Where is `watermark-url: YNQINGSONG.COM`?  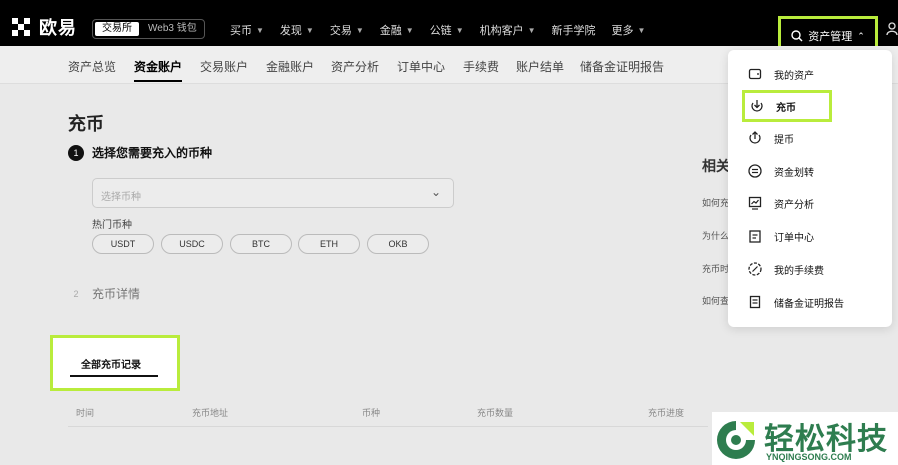 watermark-url: YNQINGSONG.COM is located at coordinates (809, 457).